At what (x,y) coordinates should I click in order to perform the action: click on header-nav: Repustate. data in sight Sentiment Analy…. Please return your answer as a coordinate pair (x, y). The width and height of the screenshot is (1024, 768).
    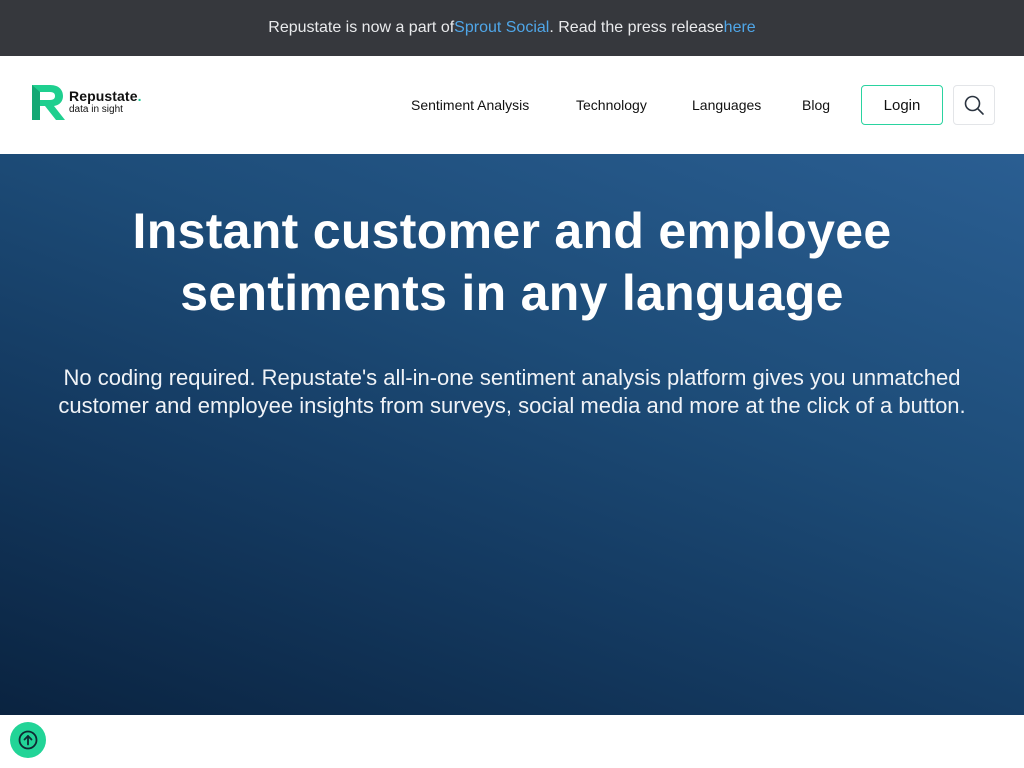
    Looking at the image, I should click on (512, 105).